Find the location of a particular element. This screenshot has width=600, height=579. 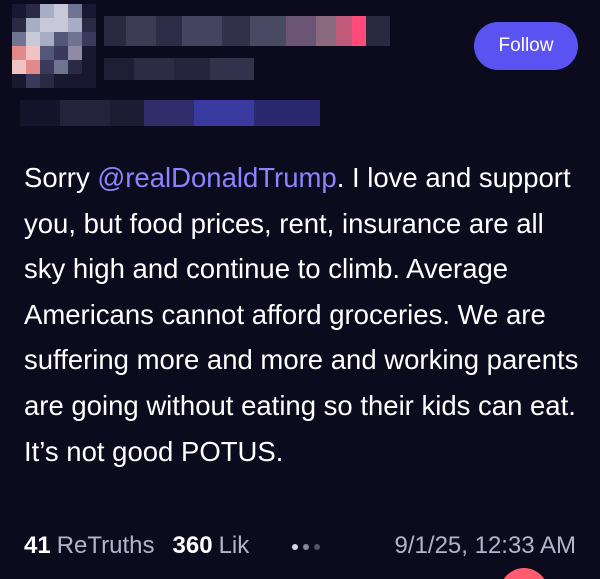

retruths-count: 41 is located at coordinates (37, 546).